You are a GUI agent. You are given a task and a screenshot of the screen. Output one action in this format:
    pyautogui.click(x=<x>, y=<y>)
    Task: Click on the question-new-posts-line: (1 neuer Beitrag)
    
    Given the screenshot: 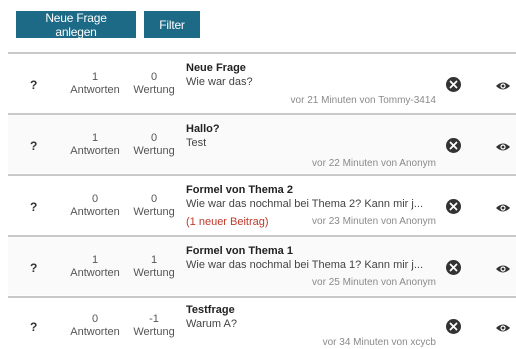 What is the action you would take?
    pyautogui.click(x=227, y=222)
    